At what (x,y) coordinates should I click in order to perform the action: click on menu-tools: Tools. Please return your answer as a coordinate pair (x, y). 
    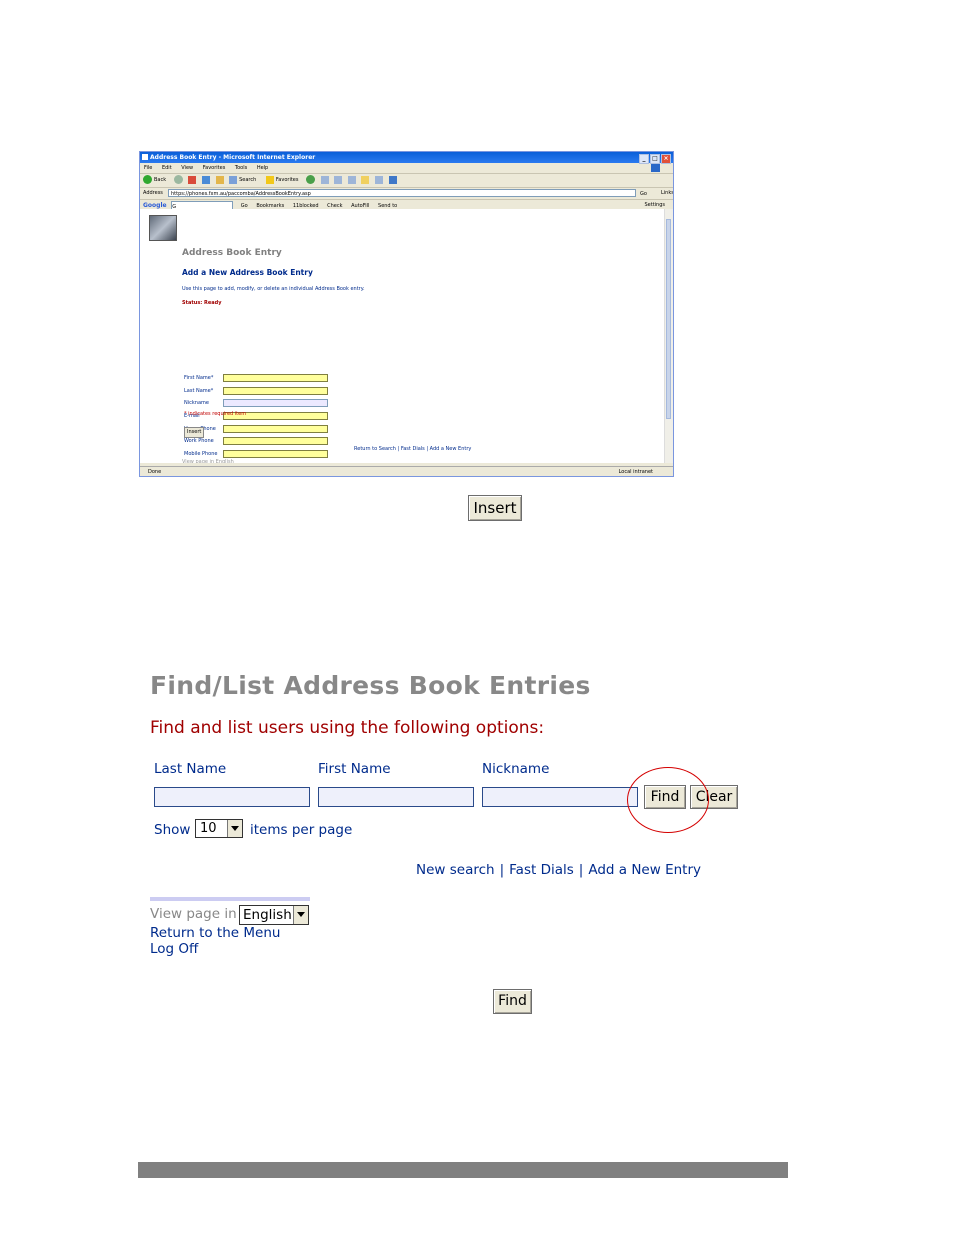
    Looking at the image, I should click on (241, 168).